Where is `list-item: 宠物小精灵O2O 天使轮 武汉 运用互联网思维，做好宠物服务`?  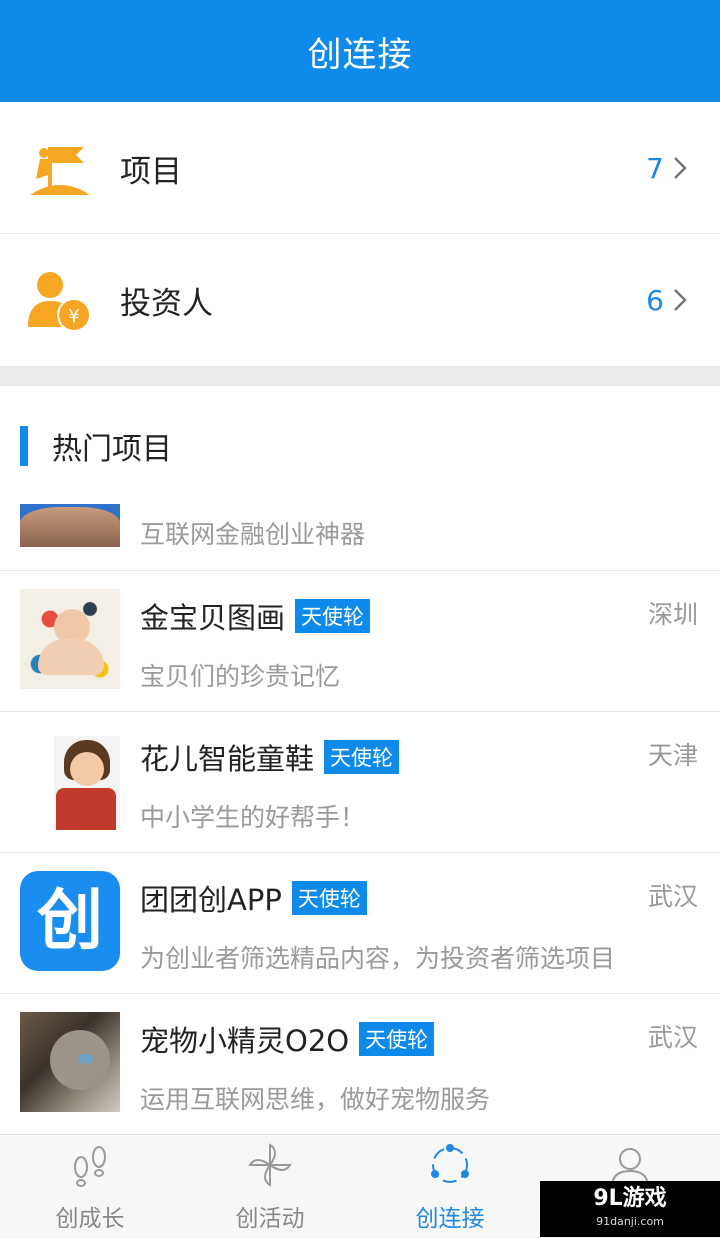 list-item: 宠物小精灵O2O 天使轮 武汉 运用互联网思维，做好宠物服务 is located at coordinates (360, 1063).